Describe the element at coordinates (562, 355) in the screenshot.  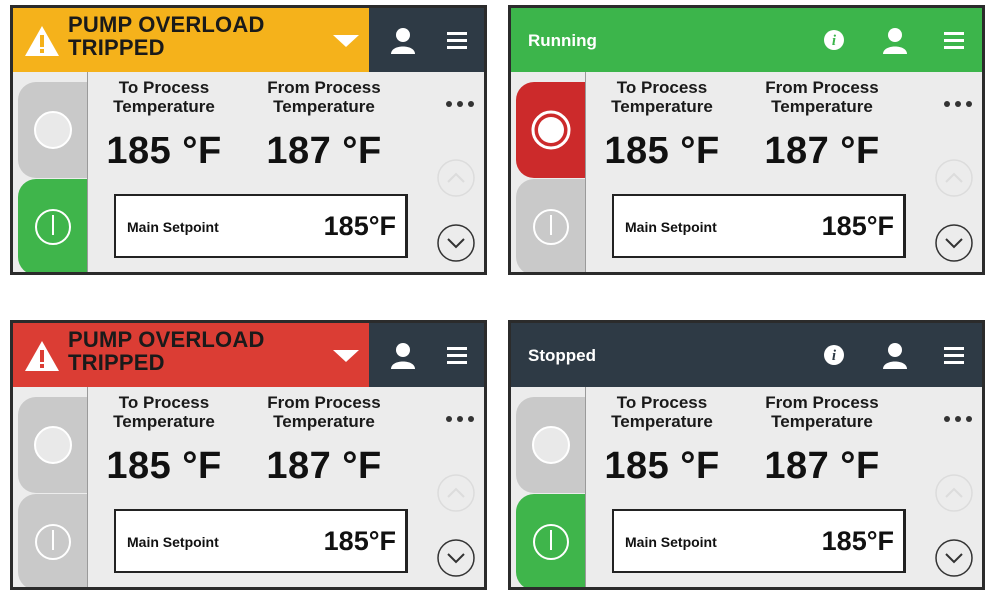
I see `status-text: Stopped` at that location.